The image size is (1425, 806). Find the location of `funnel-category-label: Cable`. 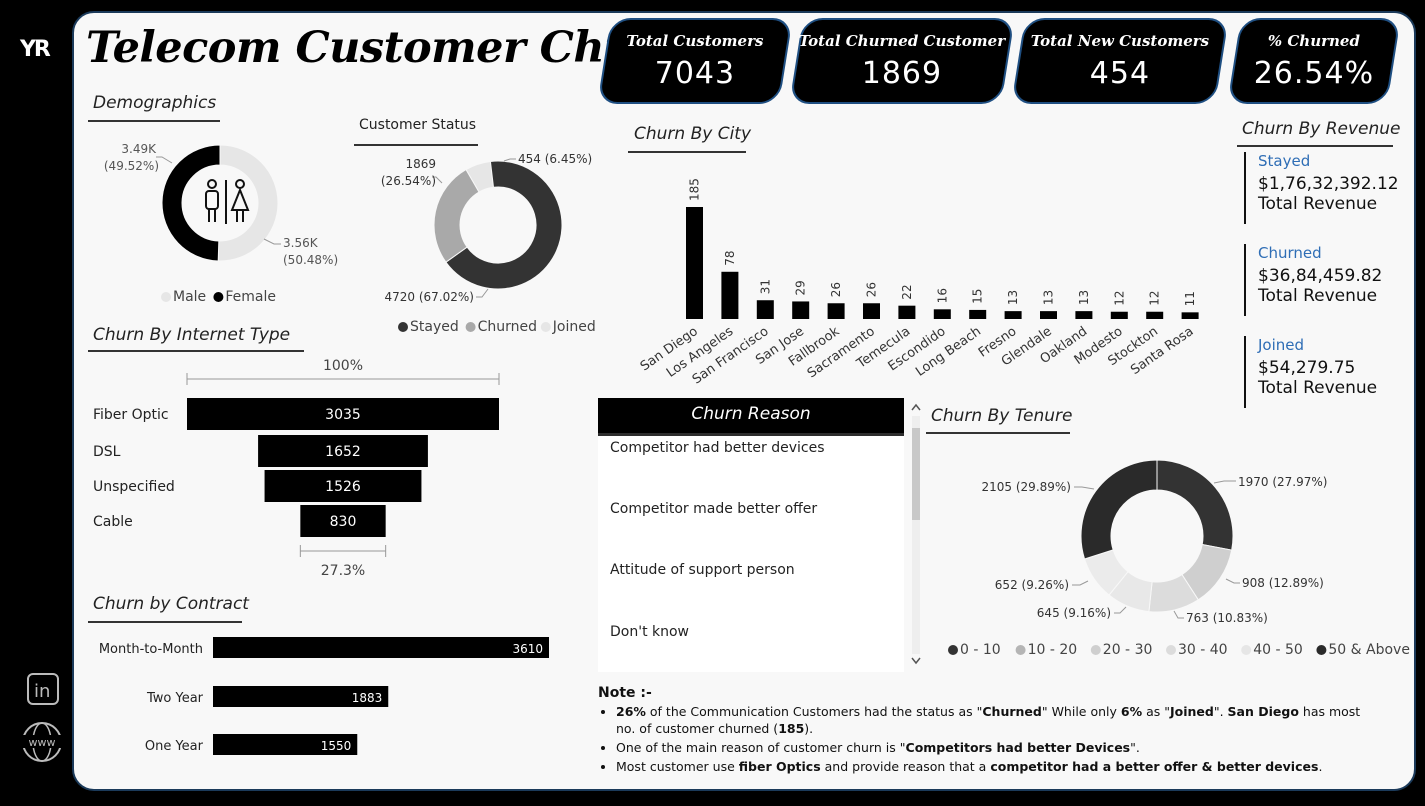

funnel-category-label: Cable is located at coordinates (113, 522).